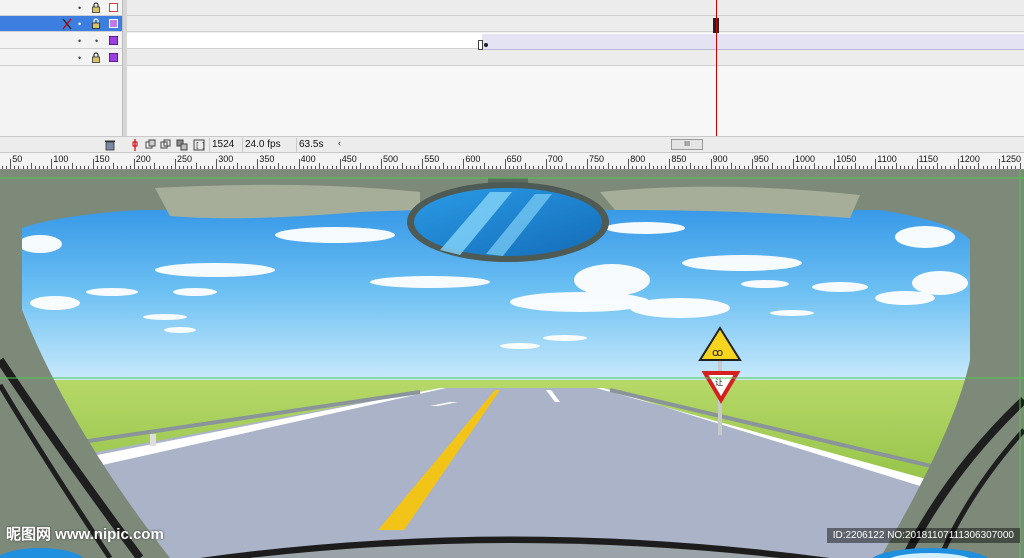  What do you see at coordinates (887, 159) in the screenshot?
I see `ruler-label: 1100` at bounding box center [887, 159].